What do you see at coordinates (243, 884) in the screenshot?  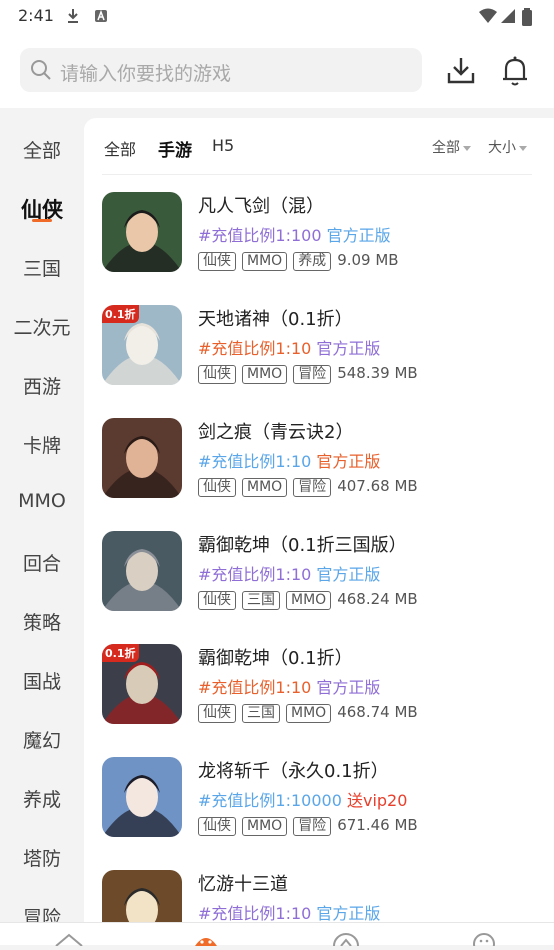 I see `game-title: 忆游十三道` at bounding box center [243, 884].